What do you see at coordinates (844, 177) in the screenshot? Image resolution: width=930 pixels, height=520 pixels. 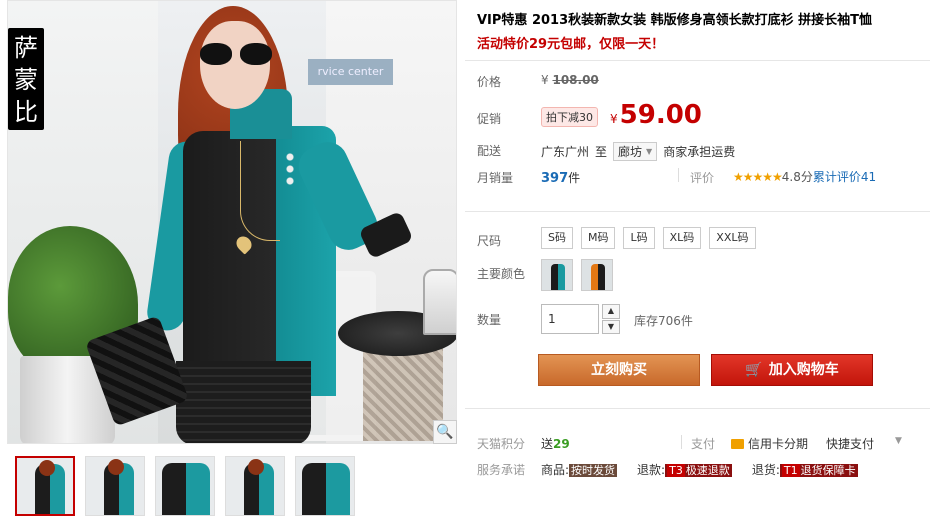 I see `review-count-link: 累计评价41` at bounding box center [844, 177].